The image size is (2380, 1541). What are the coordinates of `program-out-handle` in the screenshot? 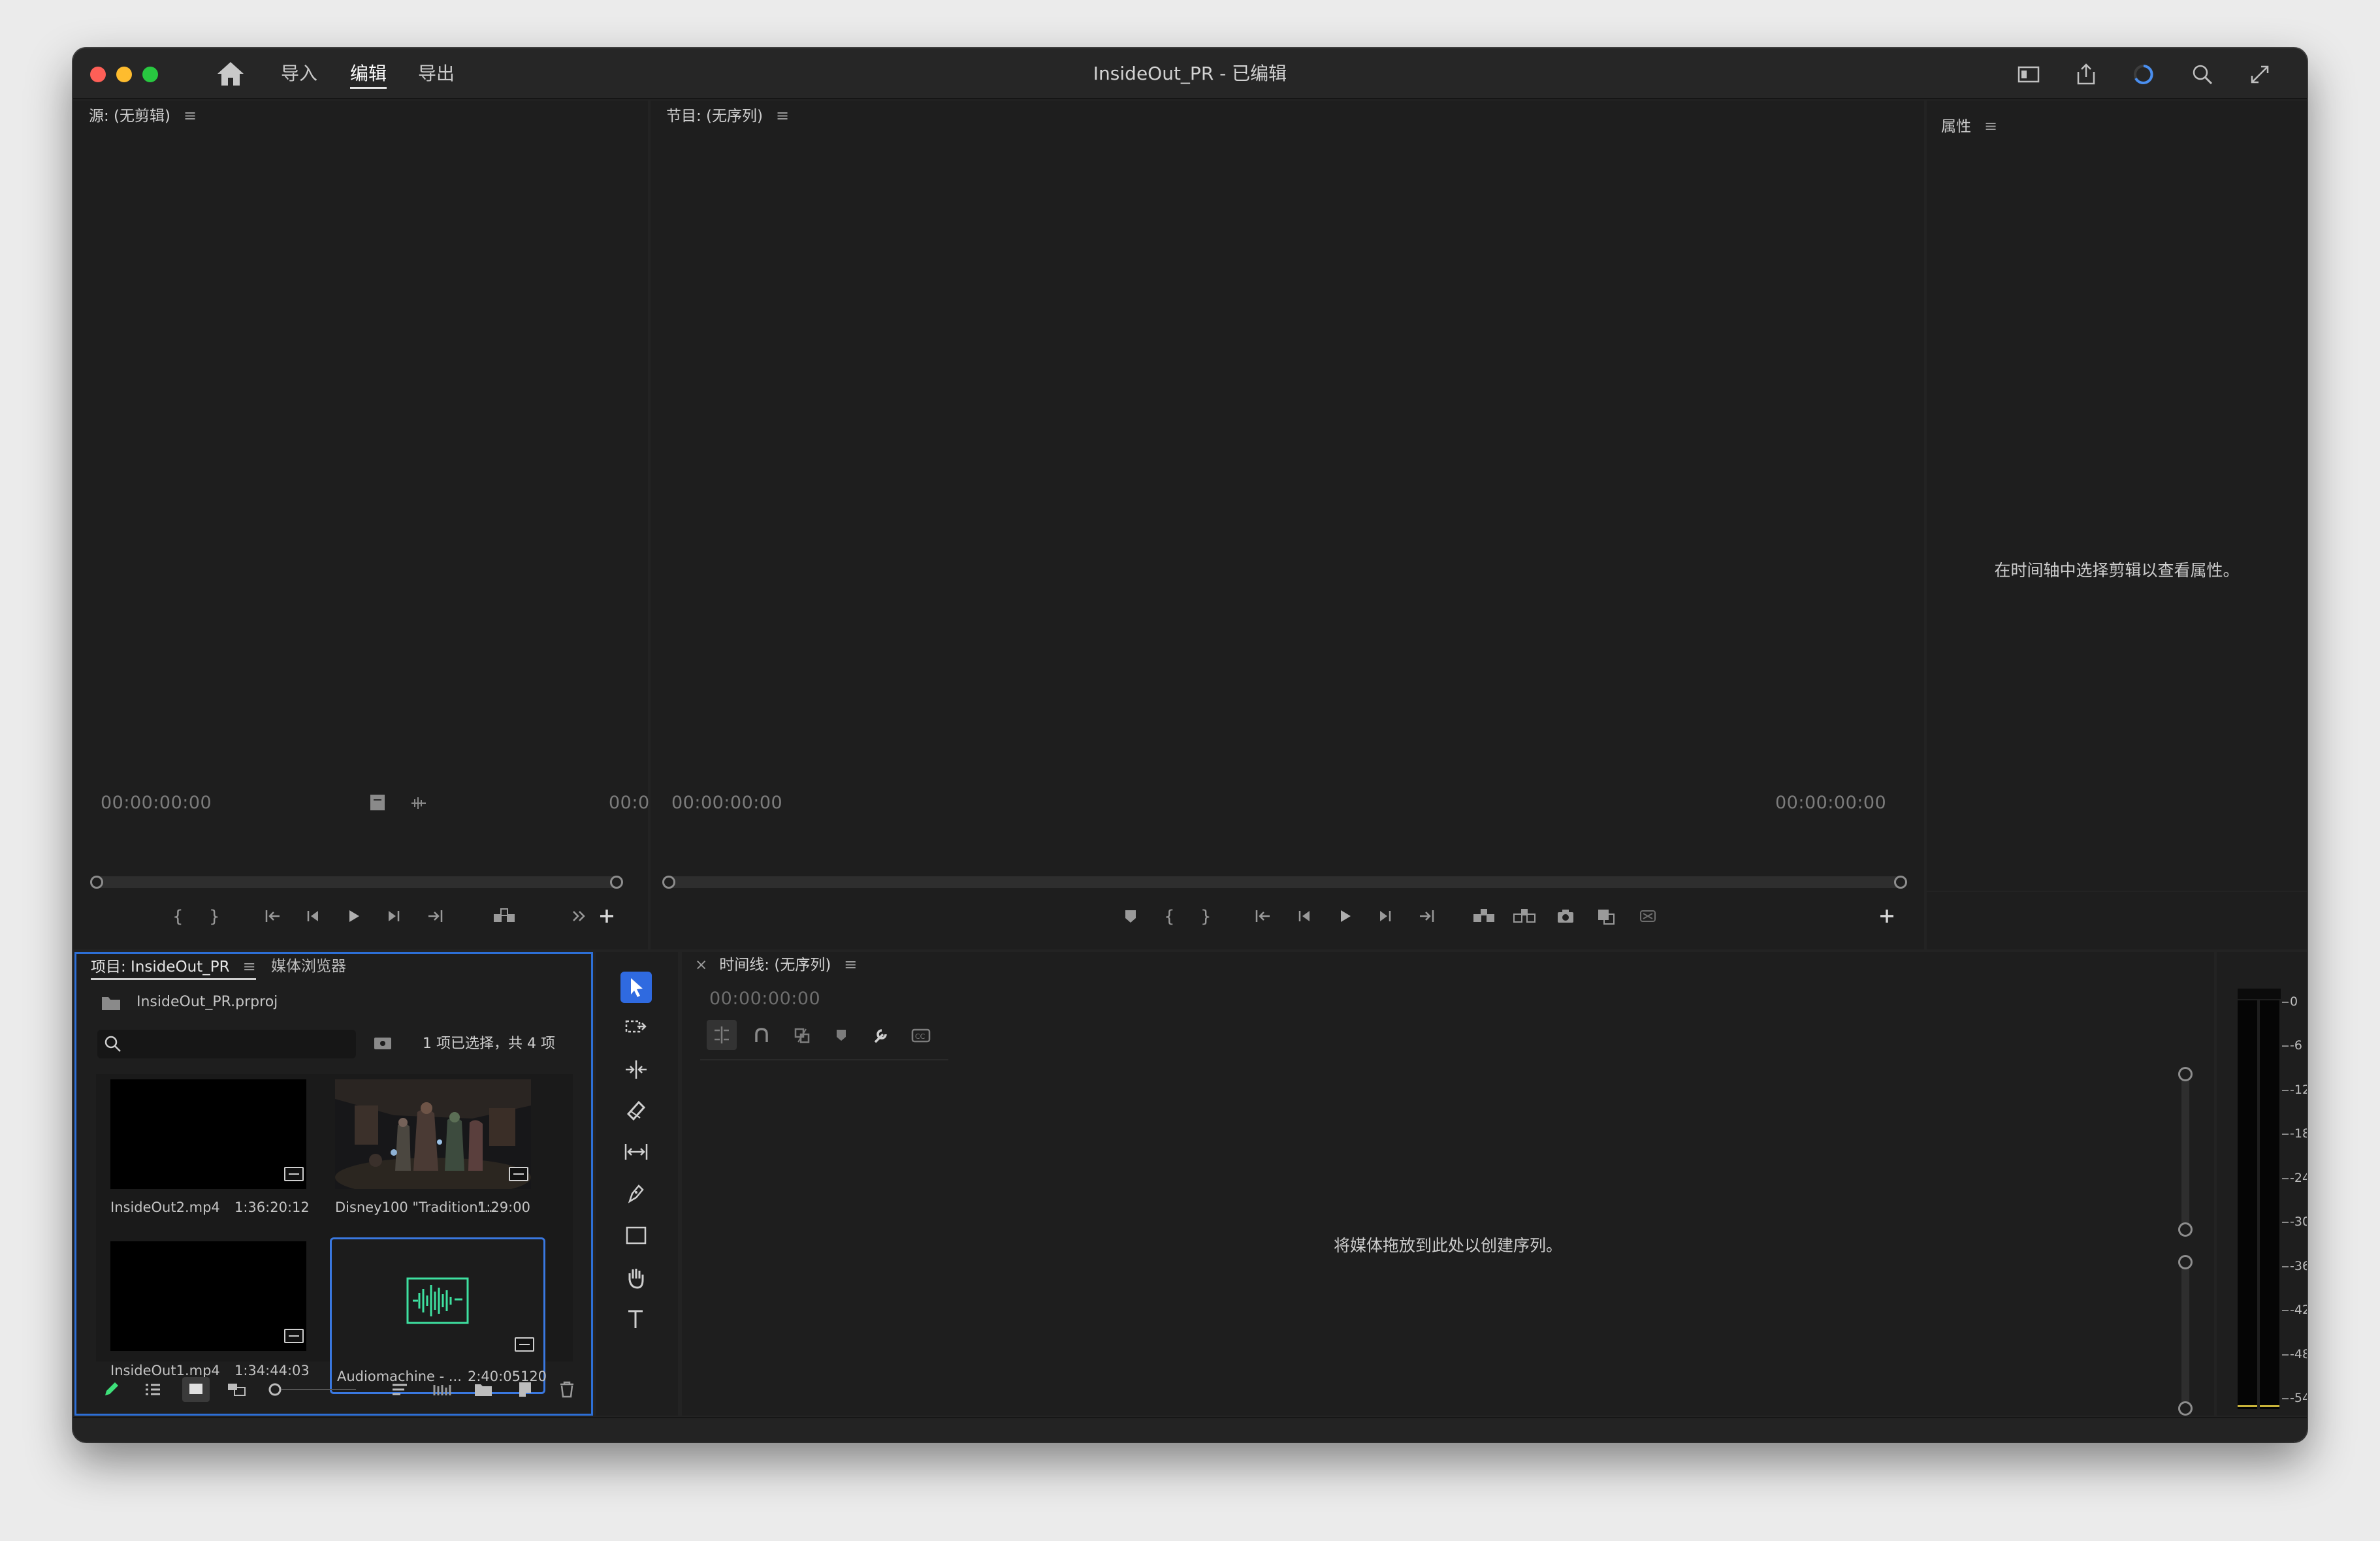 It's located at (1900, 882).